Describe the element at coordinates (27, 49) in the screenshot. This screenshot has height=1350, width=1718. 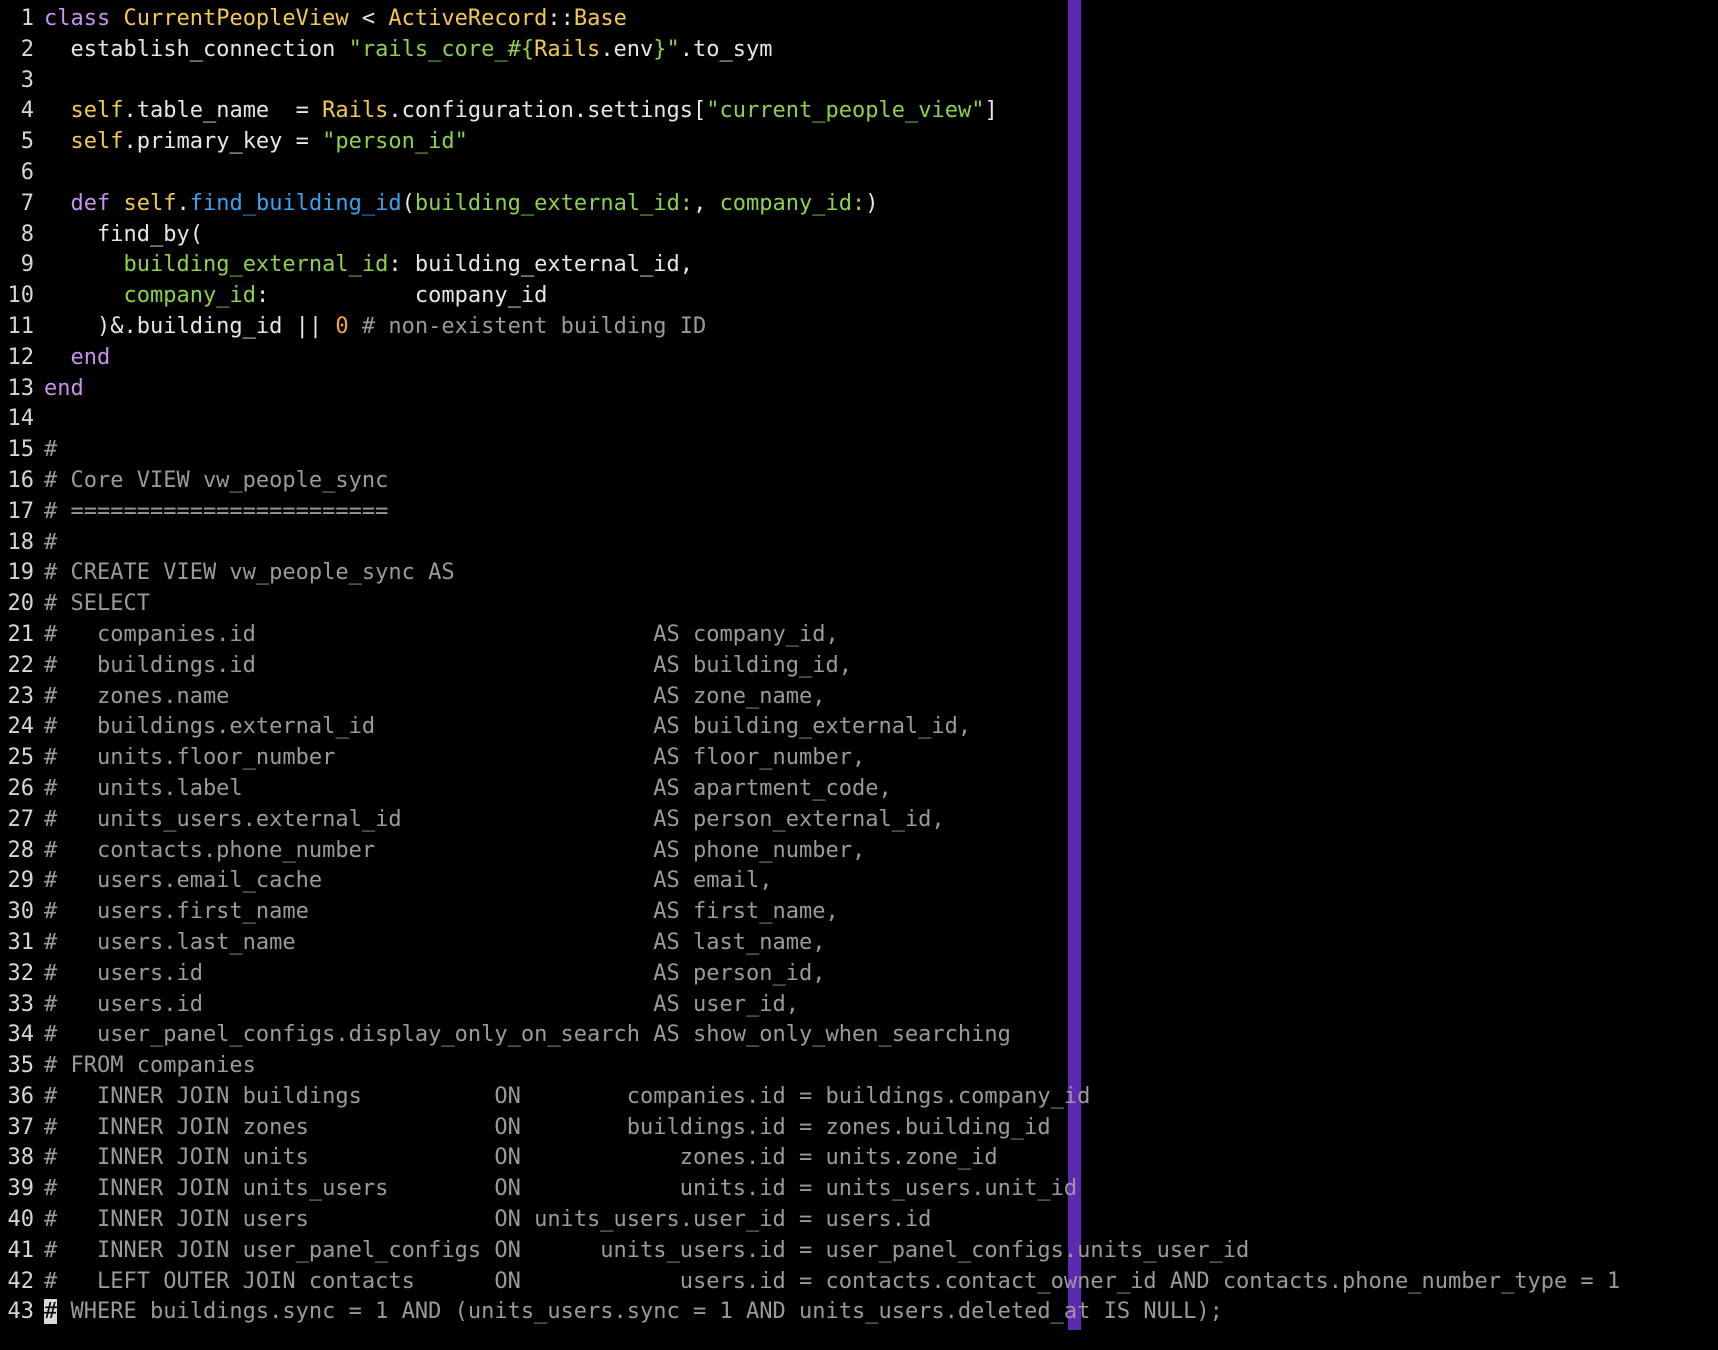
I see `line-number: 2` at that location.